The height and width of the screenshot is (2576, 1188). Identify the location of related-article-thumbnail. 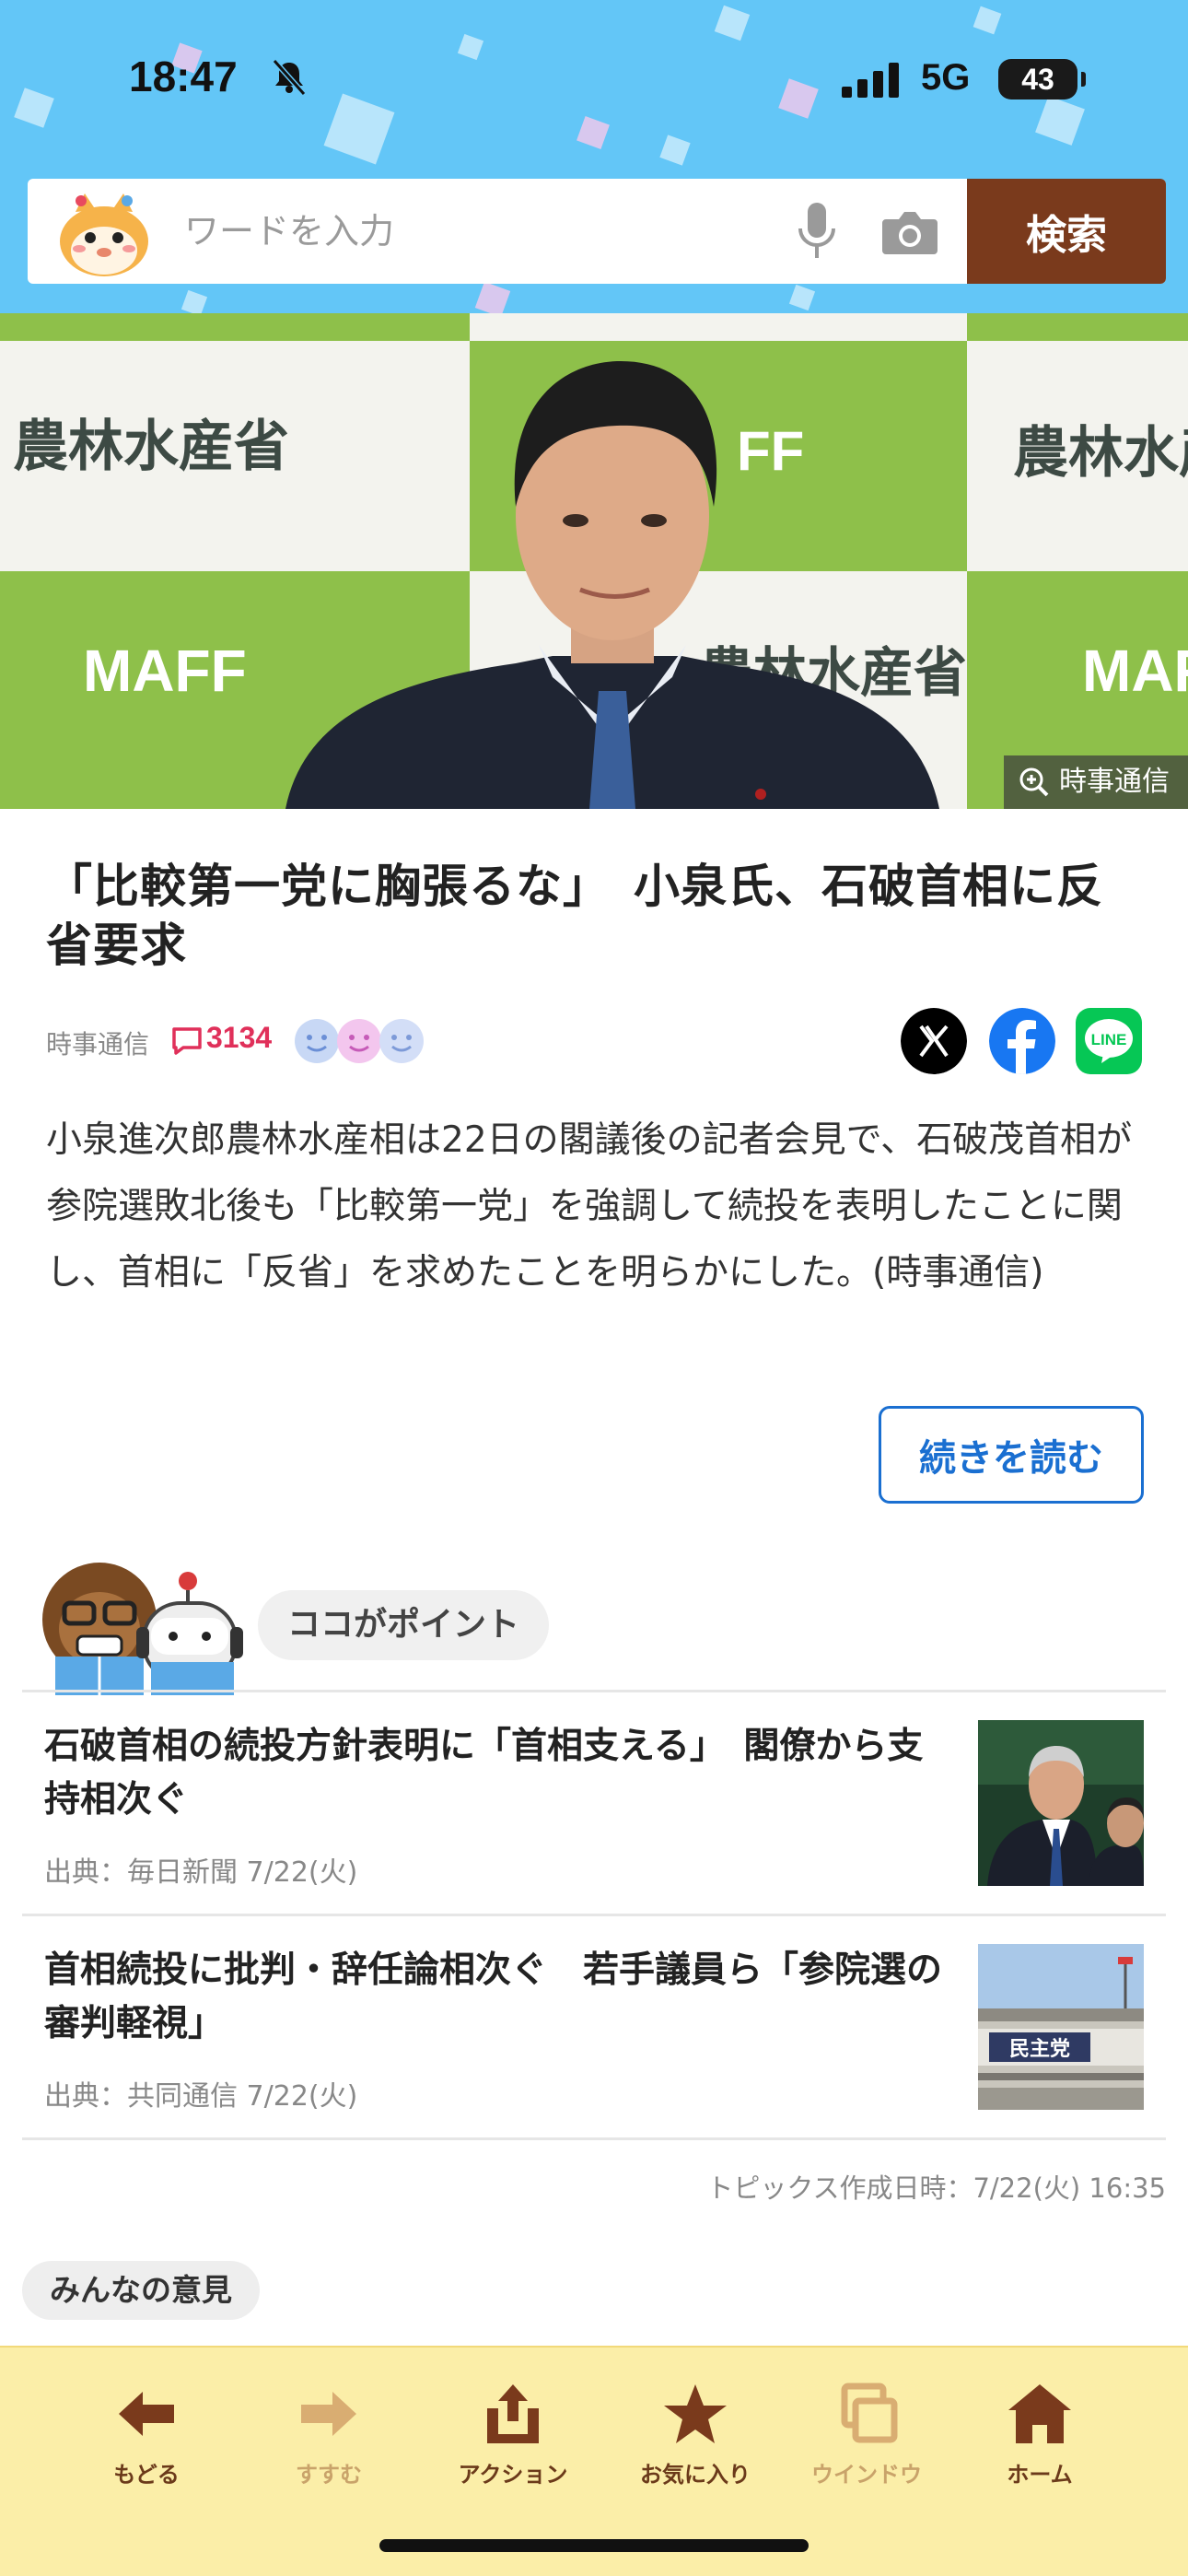
(1061, 1803).